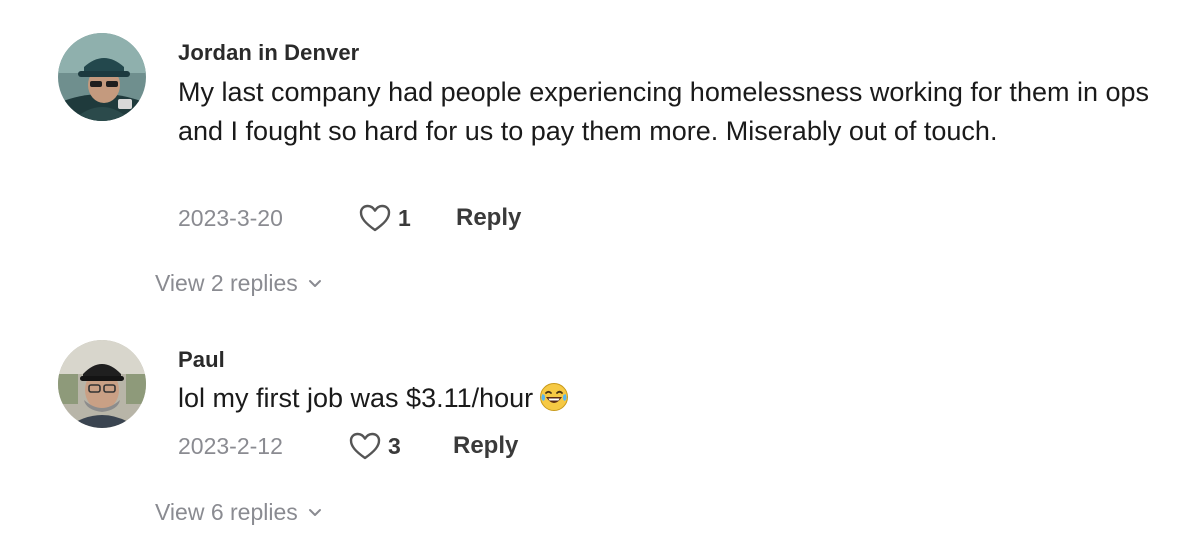  Describe the element at coordinates (268, 53) in the screenshot. I see `comment-username: Jordan in Denver` at that location.